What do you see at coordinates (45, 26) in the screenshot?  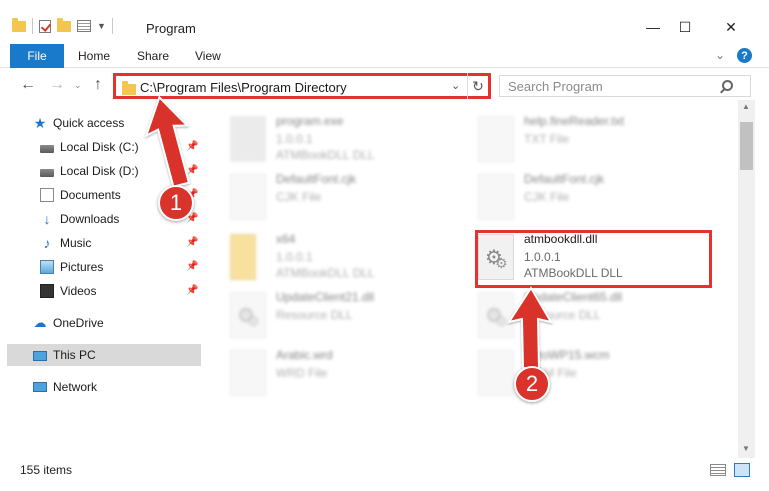 I see `properties-check-icon` at bounding box center [45, 26].